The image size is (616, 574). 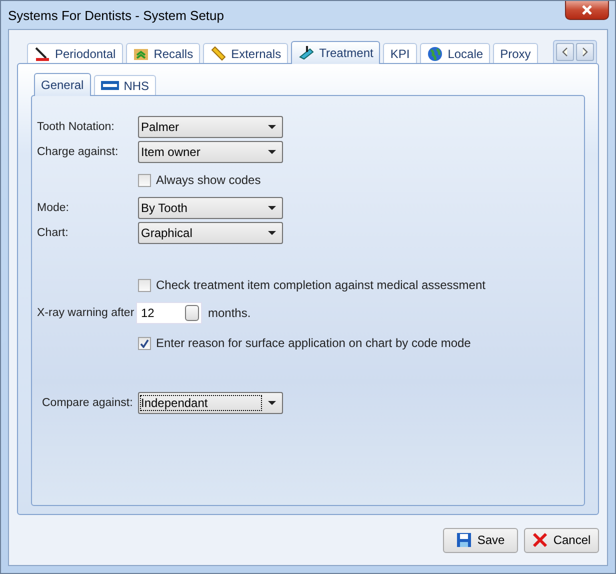 I want to click on cancel-button: Cancel, so click(x=561, y=540).